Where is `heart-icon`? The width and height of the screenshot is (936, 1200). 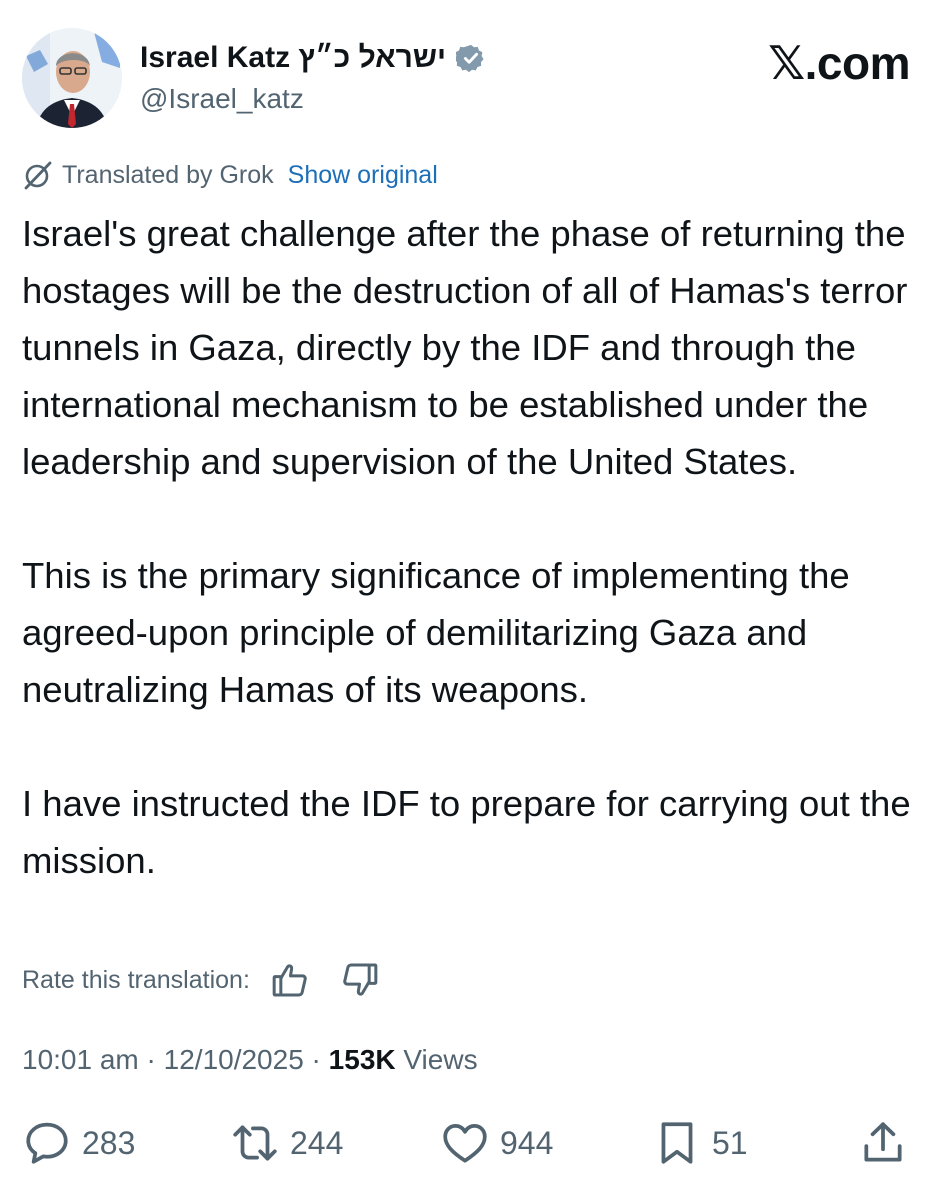
heart-icon is located at coordinates (465, 1143).